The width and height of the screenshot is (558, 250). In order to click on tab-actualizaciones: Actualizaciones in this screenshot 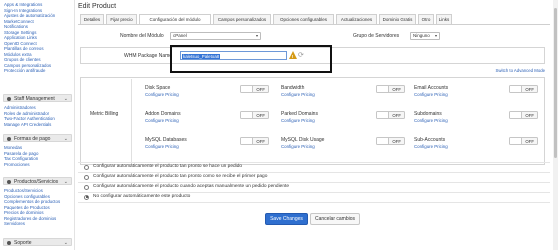, I will do `click(356, 19)`.